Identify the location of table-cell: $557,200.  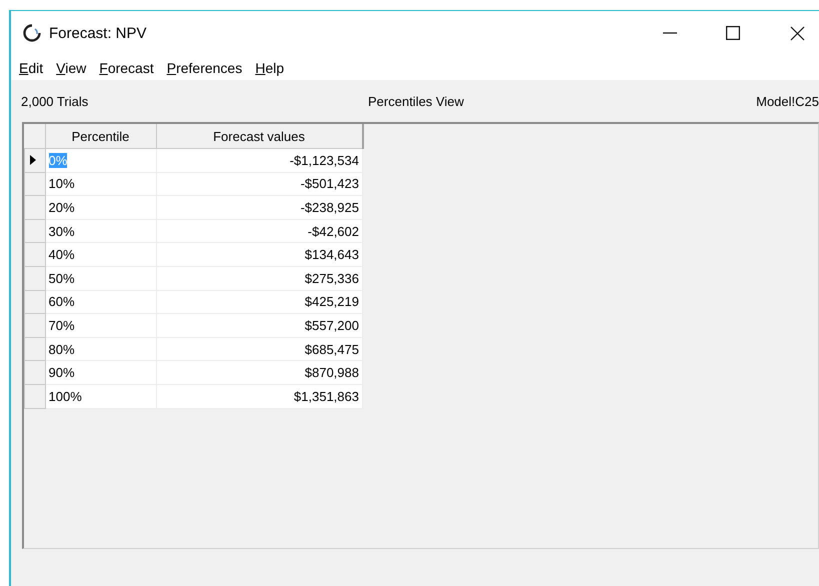
(259, 326).